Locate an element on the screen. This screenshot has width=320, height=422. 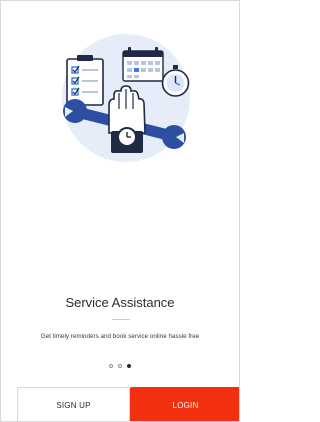
login-button: LOGIN is located at coordinates (184, 404).